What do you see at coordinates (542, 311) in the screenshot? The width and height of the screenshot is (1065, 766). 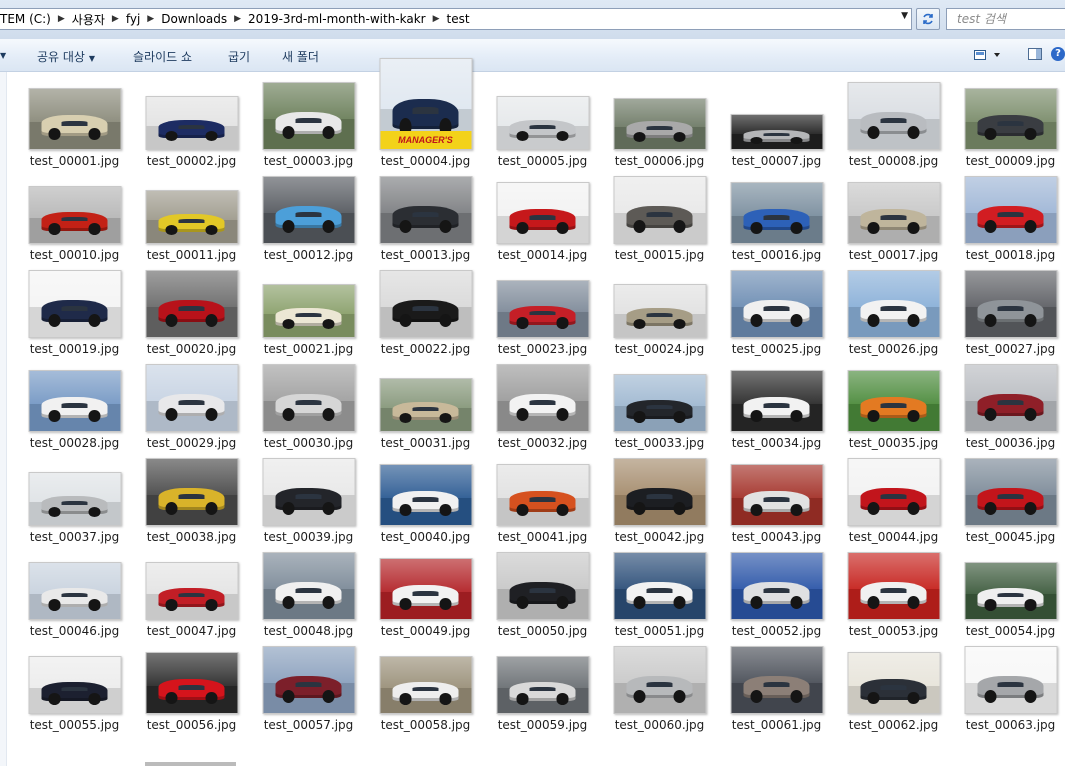 I see `file-tile: test_00023.jpg` at bounding box center [542, 311].